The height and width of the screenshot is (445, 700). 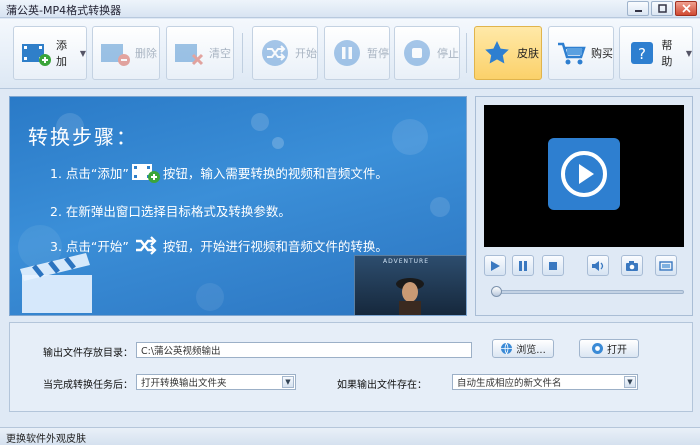 I want to click on poster-text: ADVENTURE, so click(x=406, y=261).